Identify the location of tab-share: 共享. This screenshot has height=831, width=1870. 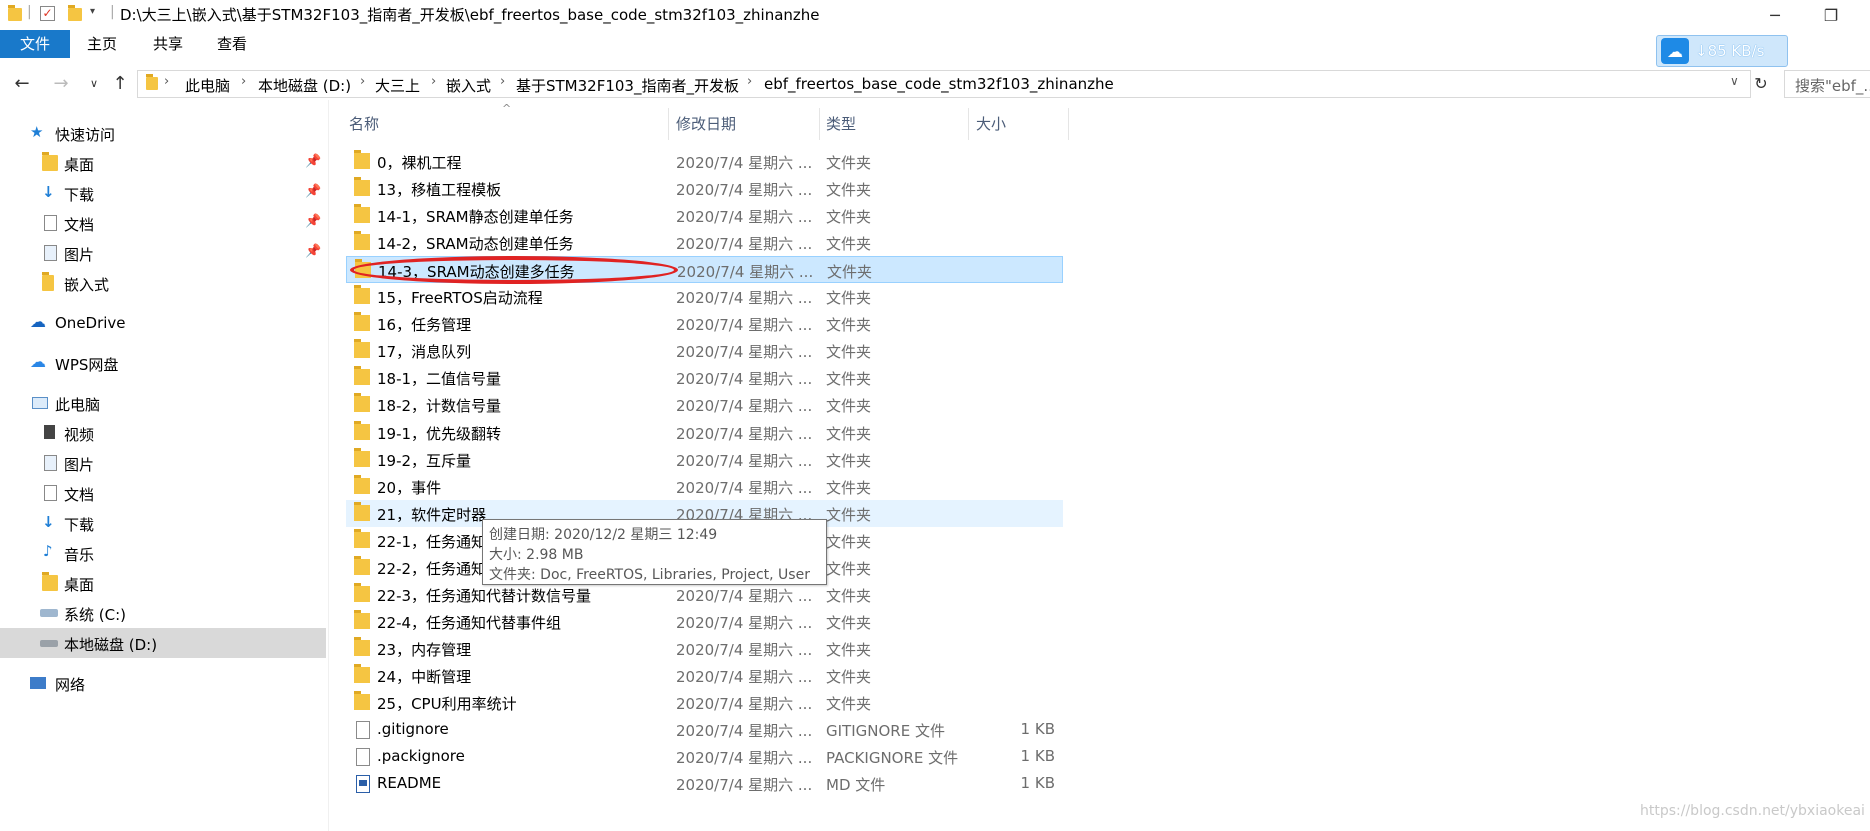
(168, 44).